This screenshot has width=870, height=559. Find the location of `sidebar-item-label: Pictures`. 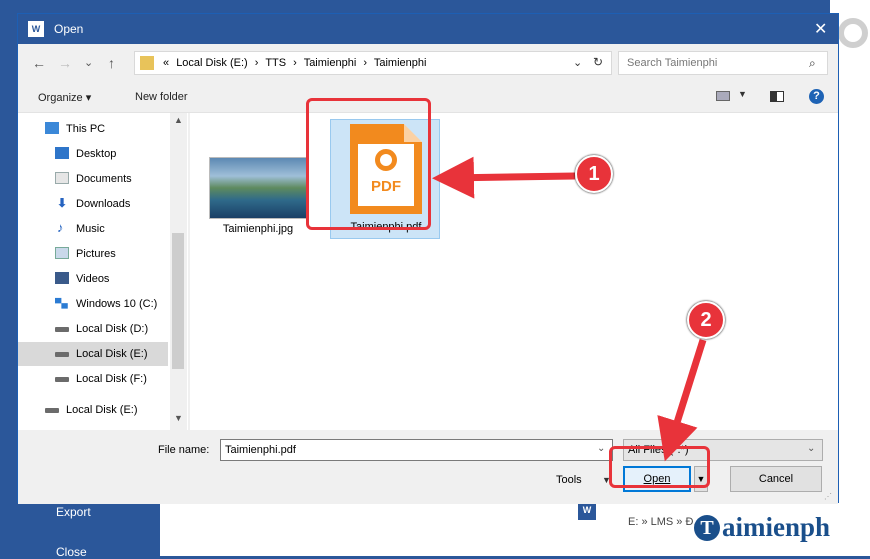

sidebar-item-label: Pictures is located at coordinates (96, 254).